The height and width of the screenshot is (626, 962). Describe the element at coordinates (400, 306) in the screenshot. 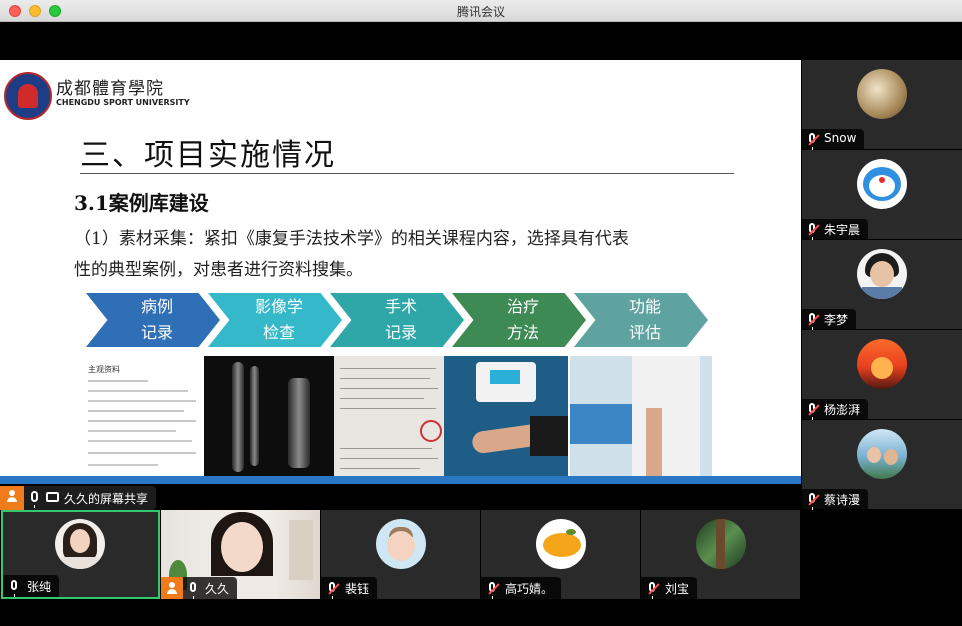

I see `flow-step-3-line1: 手术` at that location.